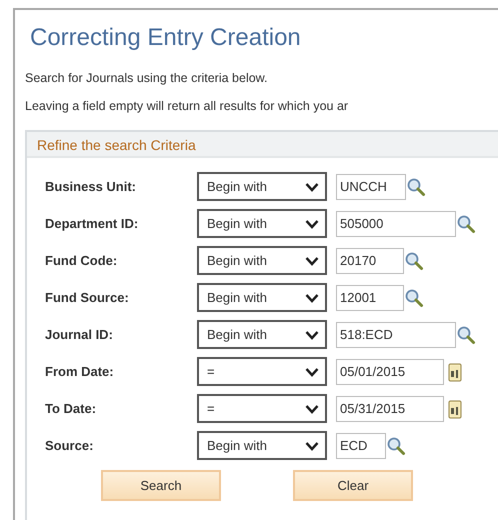 The height and width of the screenshot is (520, 498). What do you see at coordinates (87, 297) in the screenshot?
I see `field-label: Fund Source:` at bounding box center [87, 297].